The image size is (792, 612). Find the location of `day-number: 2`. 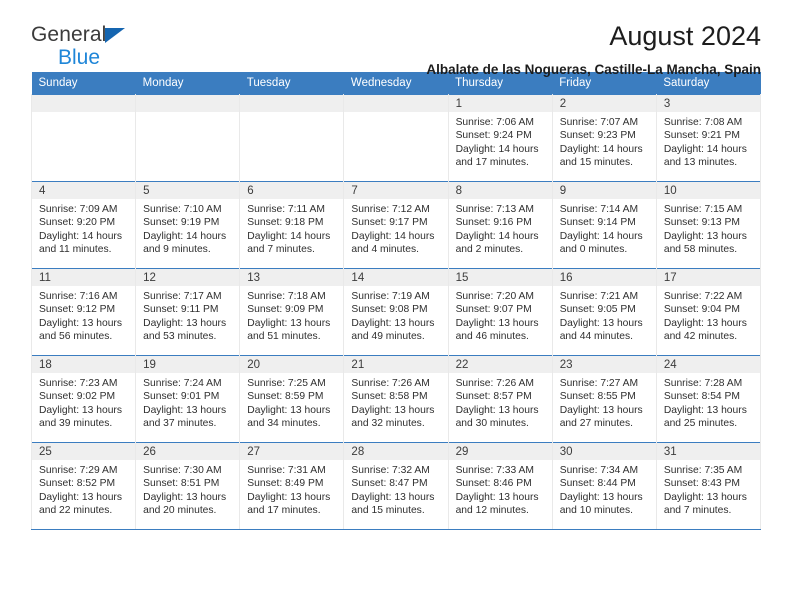

day-number: 2 is located at coordinates (604, 103).